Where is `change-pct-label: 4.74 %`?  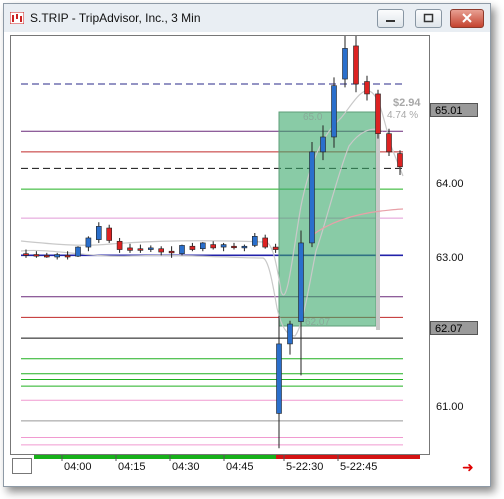 change-pct-label: 4.74 % is located at coordinates (402, 115).